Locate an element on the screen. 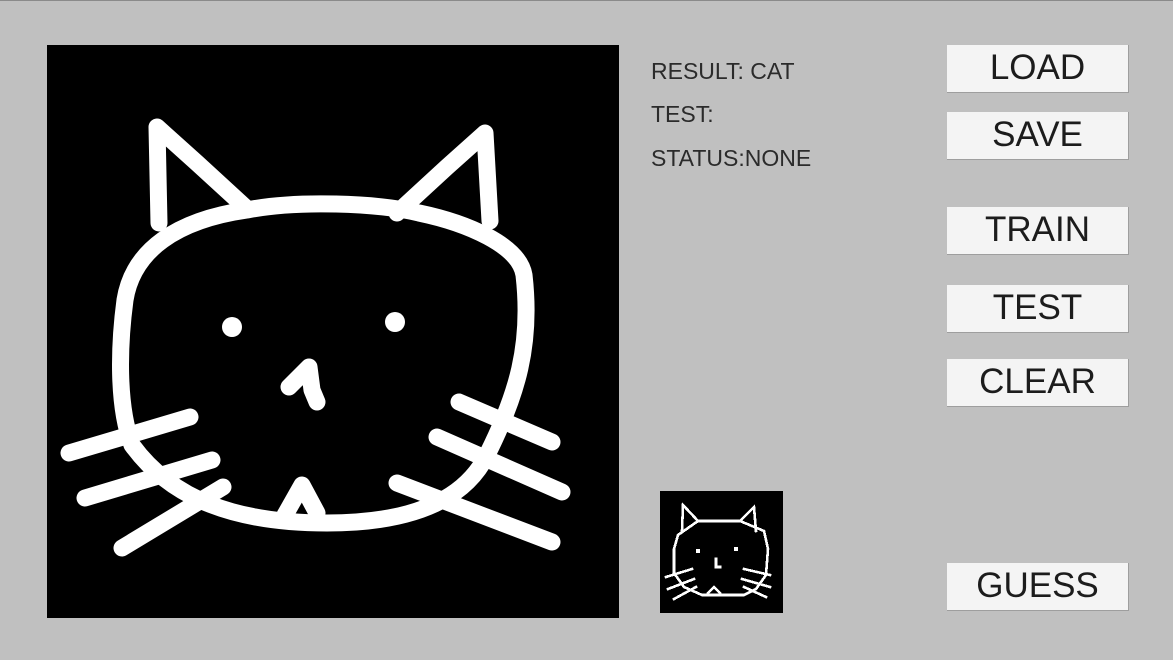  load-button: LOAD is located at coordinates (1038, 69).